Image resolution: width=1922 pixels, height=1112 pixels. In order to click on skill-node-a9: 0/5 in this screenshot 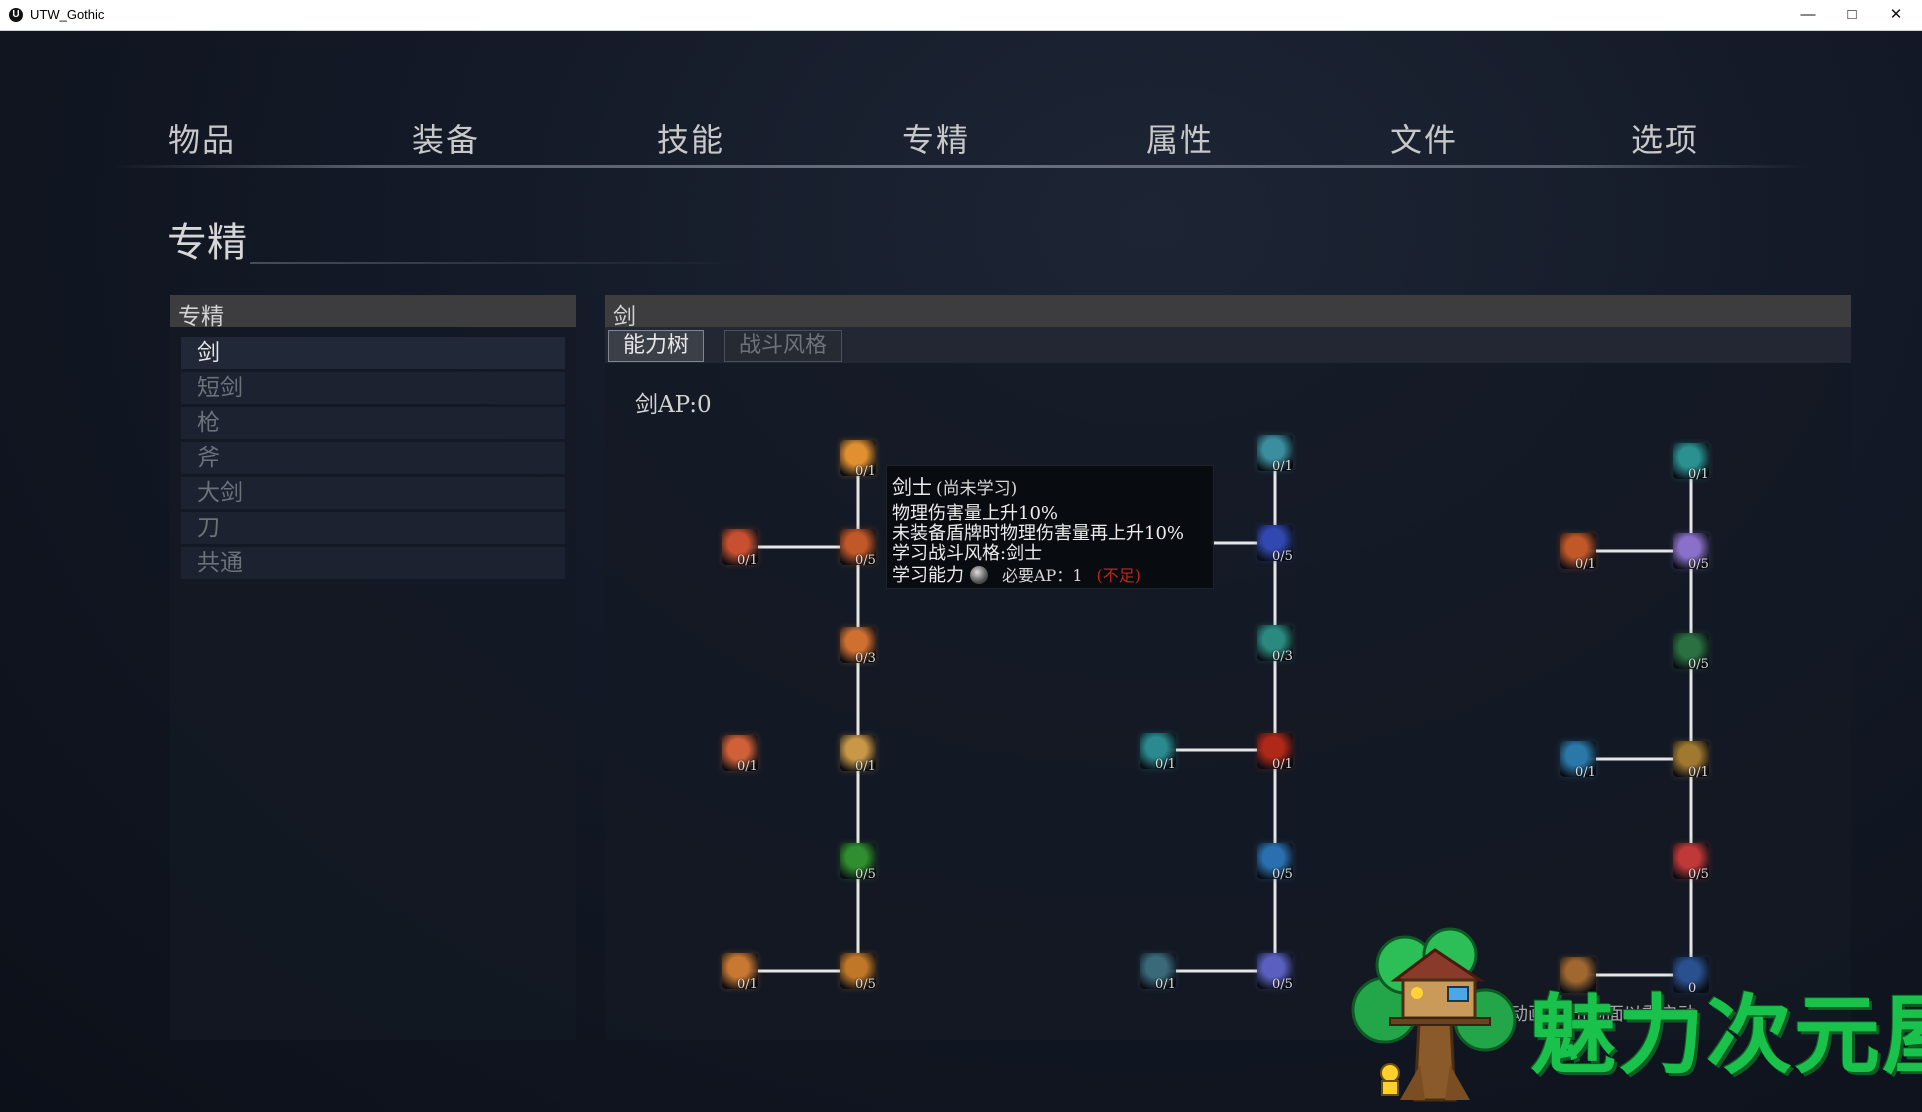, I will do `click(858, 972)`.